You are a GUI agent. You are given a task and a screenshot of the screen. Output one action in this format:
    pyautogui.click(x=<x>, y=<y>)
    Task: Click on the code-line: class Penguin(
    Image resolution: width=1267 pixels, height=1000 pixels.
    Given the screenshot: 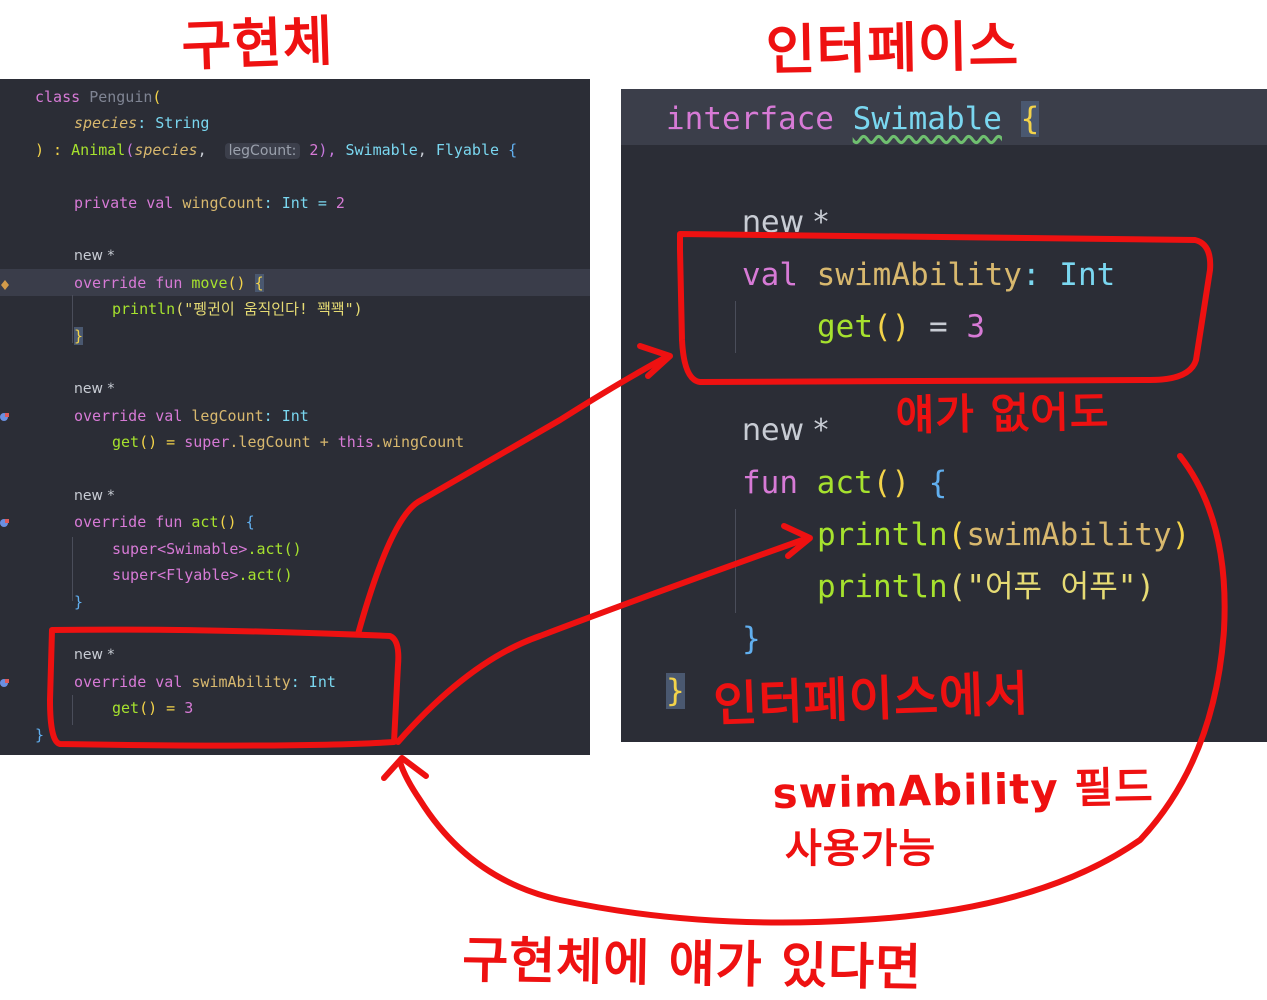 What is the action you would take?
    pyautogui.click(x=98, y=97)
    